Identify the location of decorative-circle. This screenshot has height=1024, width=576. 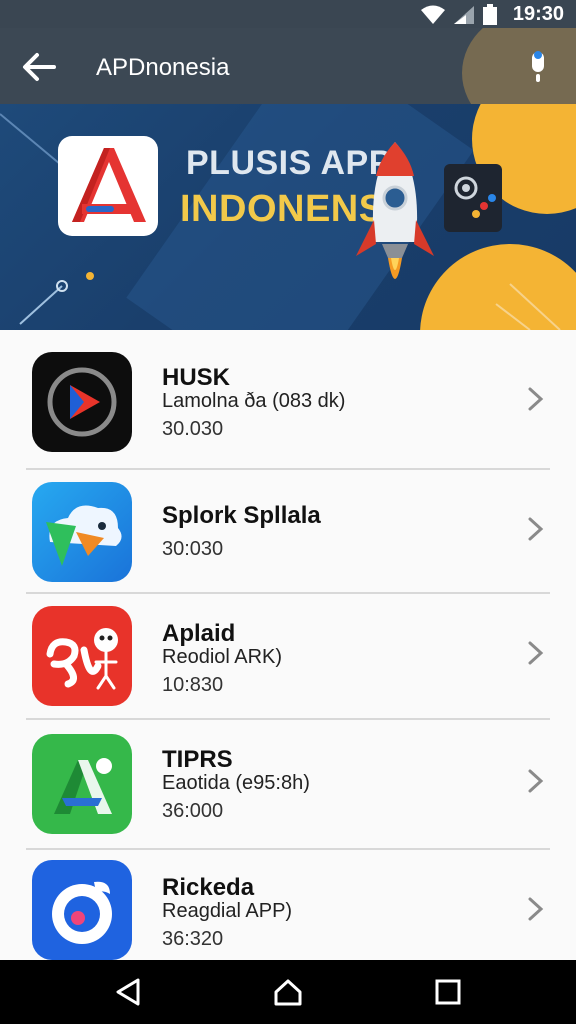
(519, 66).